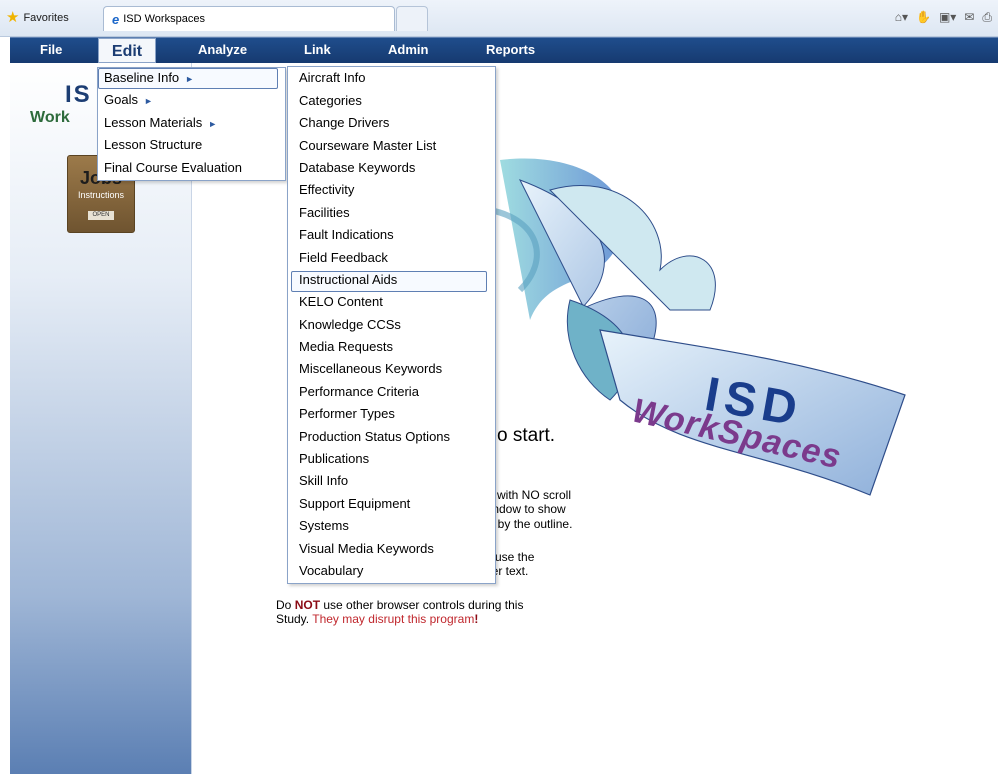 The image size is (998, 774). Describe the element at coordinates (101, 195) in the screenshot. I see `book-instructions-label: Instructions` at that location.